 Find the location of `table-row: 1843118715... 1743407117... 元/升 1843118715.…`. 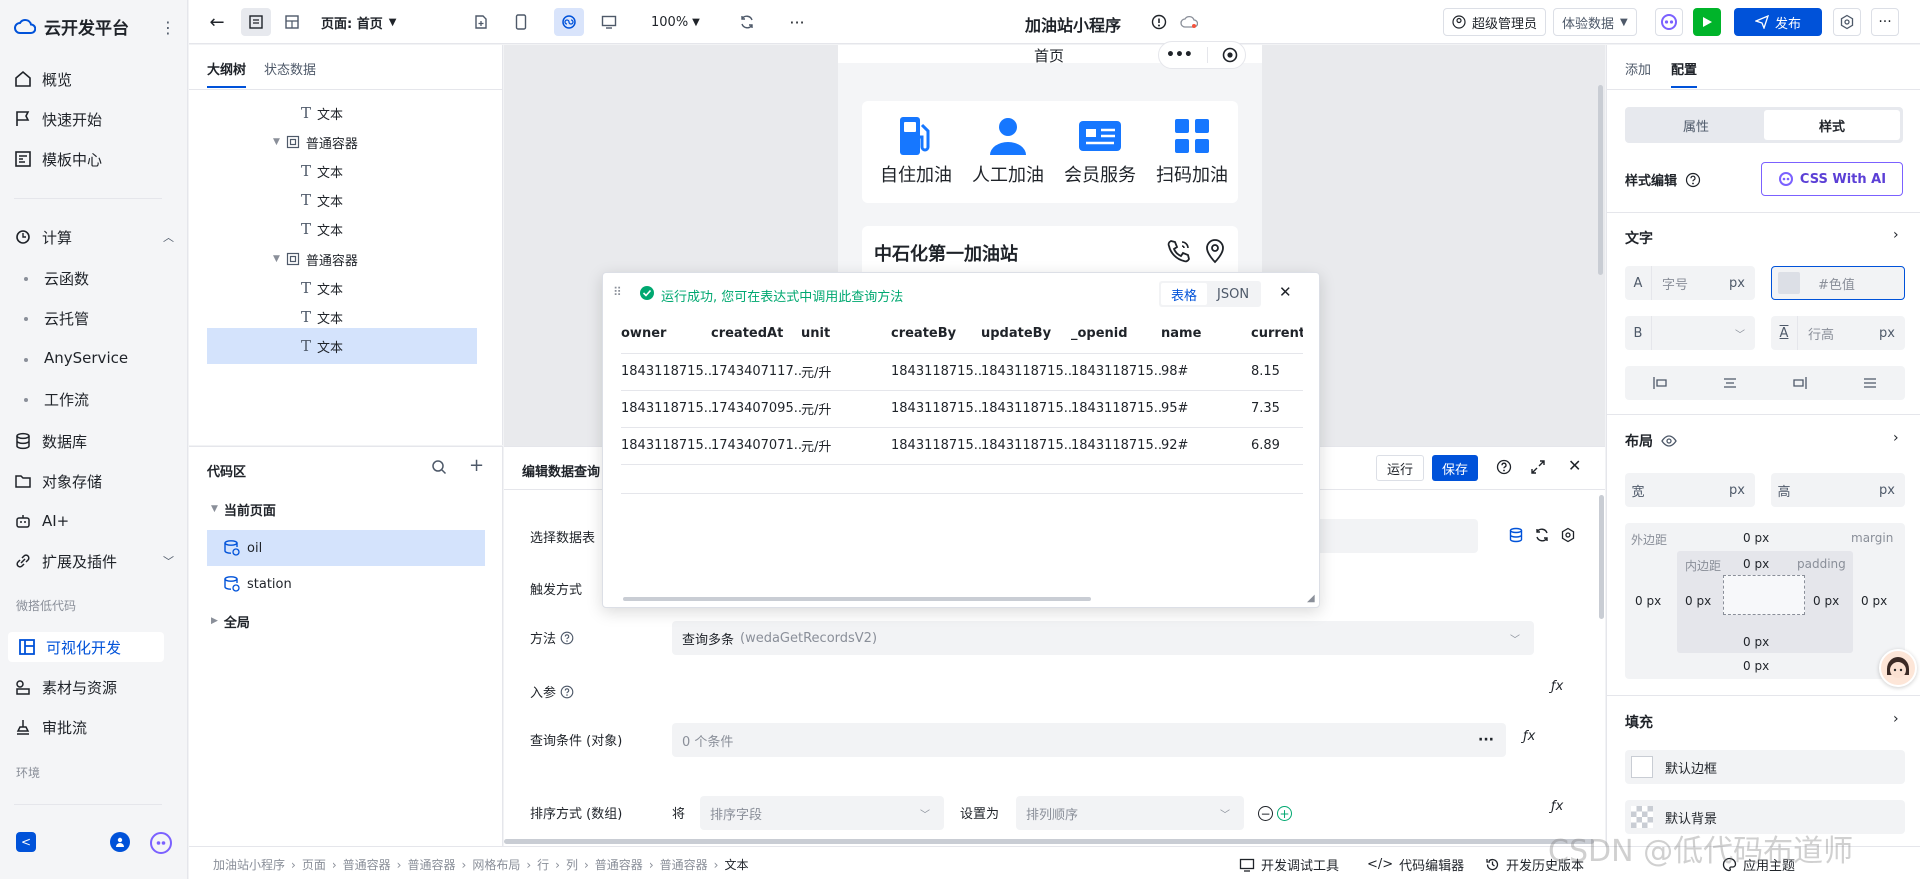

table-row: 1843118715... 1743407117... 元/升 1843118715.… is located at coordinates (962, 371).